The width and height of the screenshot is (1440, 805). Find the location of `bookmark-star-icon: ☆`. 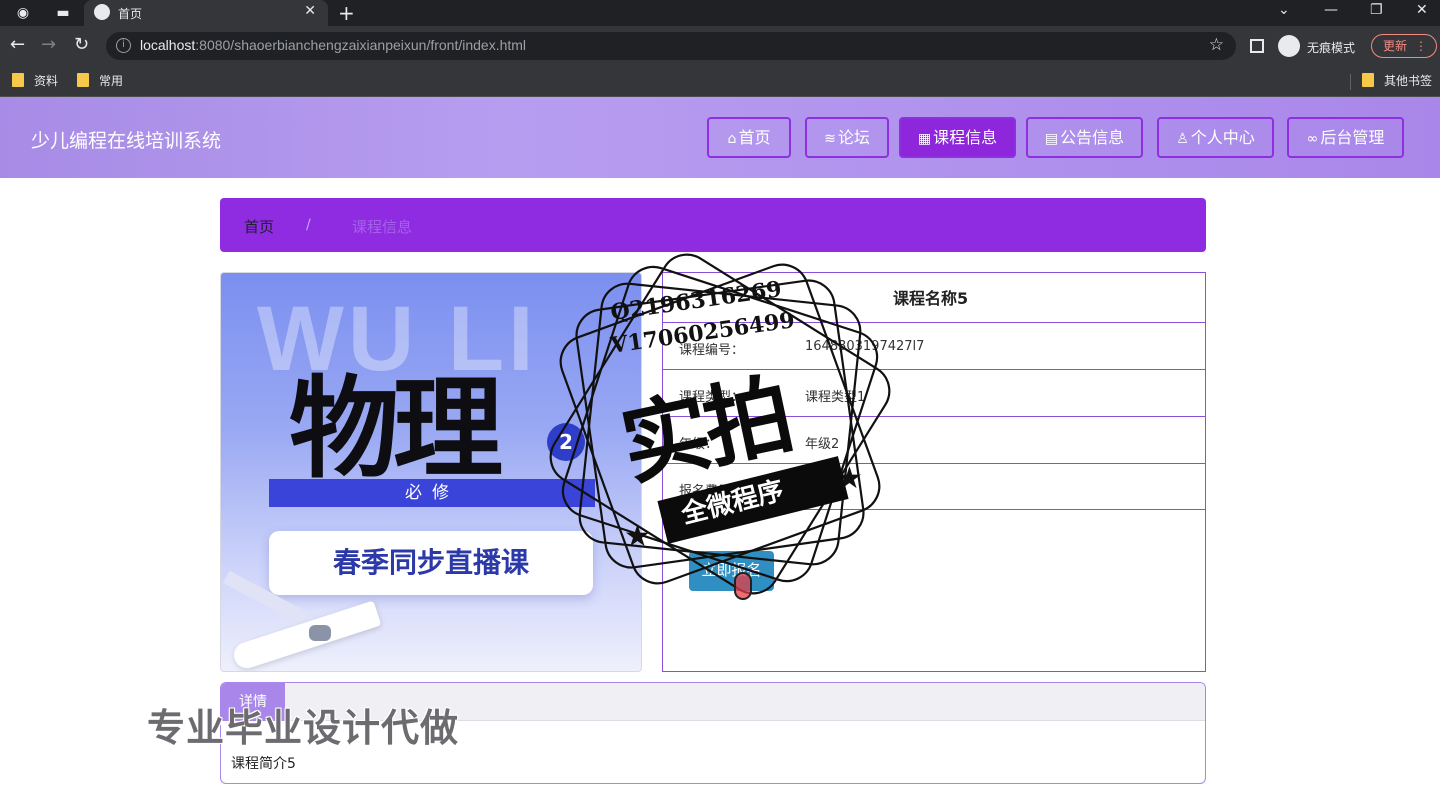

bookmark-star-icon: ☆ is located at coordinates (1216, 45).